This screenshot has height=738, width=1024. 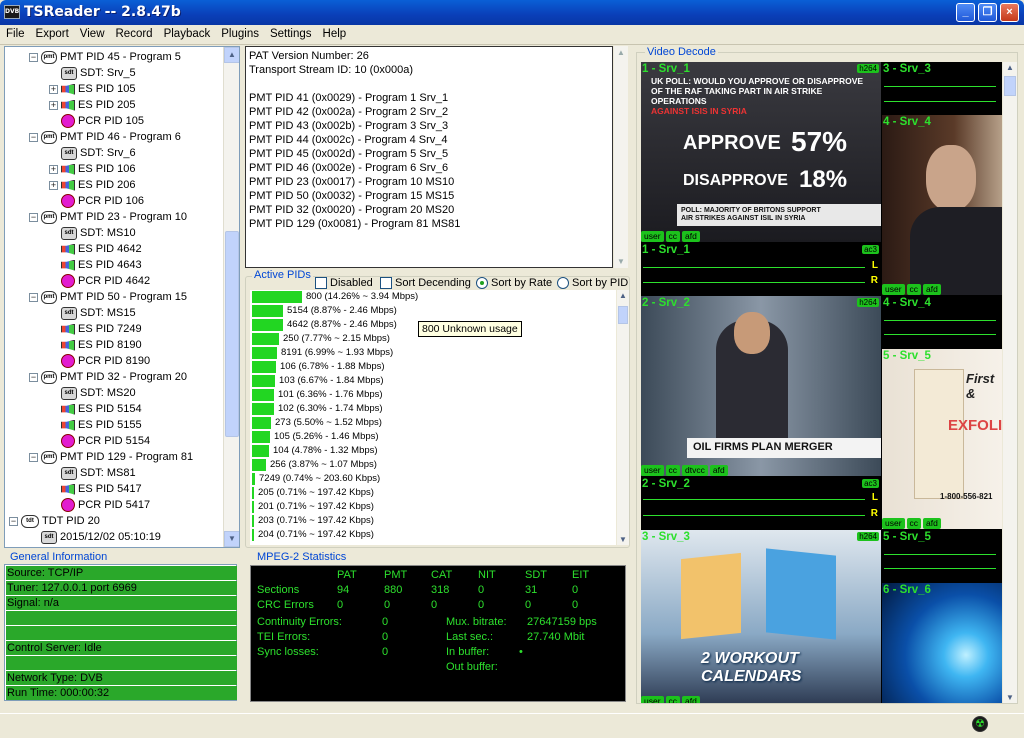 I want to click on tree-item: − pmt PMT PID 32 - Program 20, so click(x=108, y=377).